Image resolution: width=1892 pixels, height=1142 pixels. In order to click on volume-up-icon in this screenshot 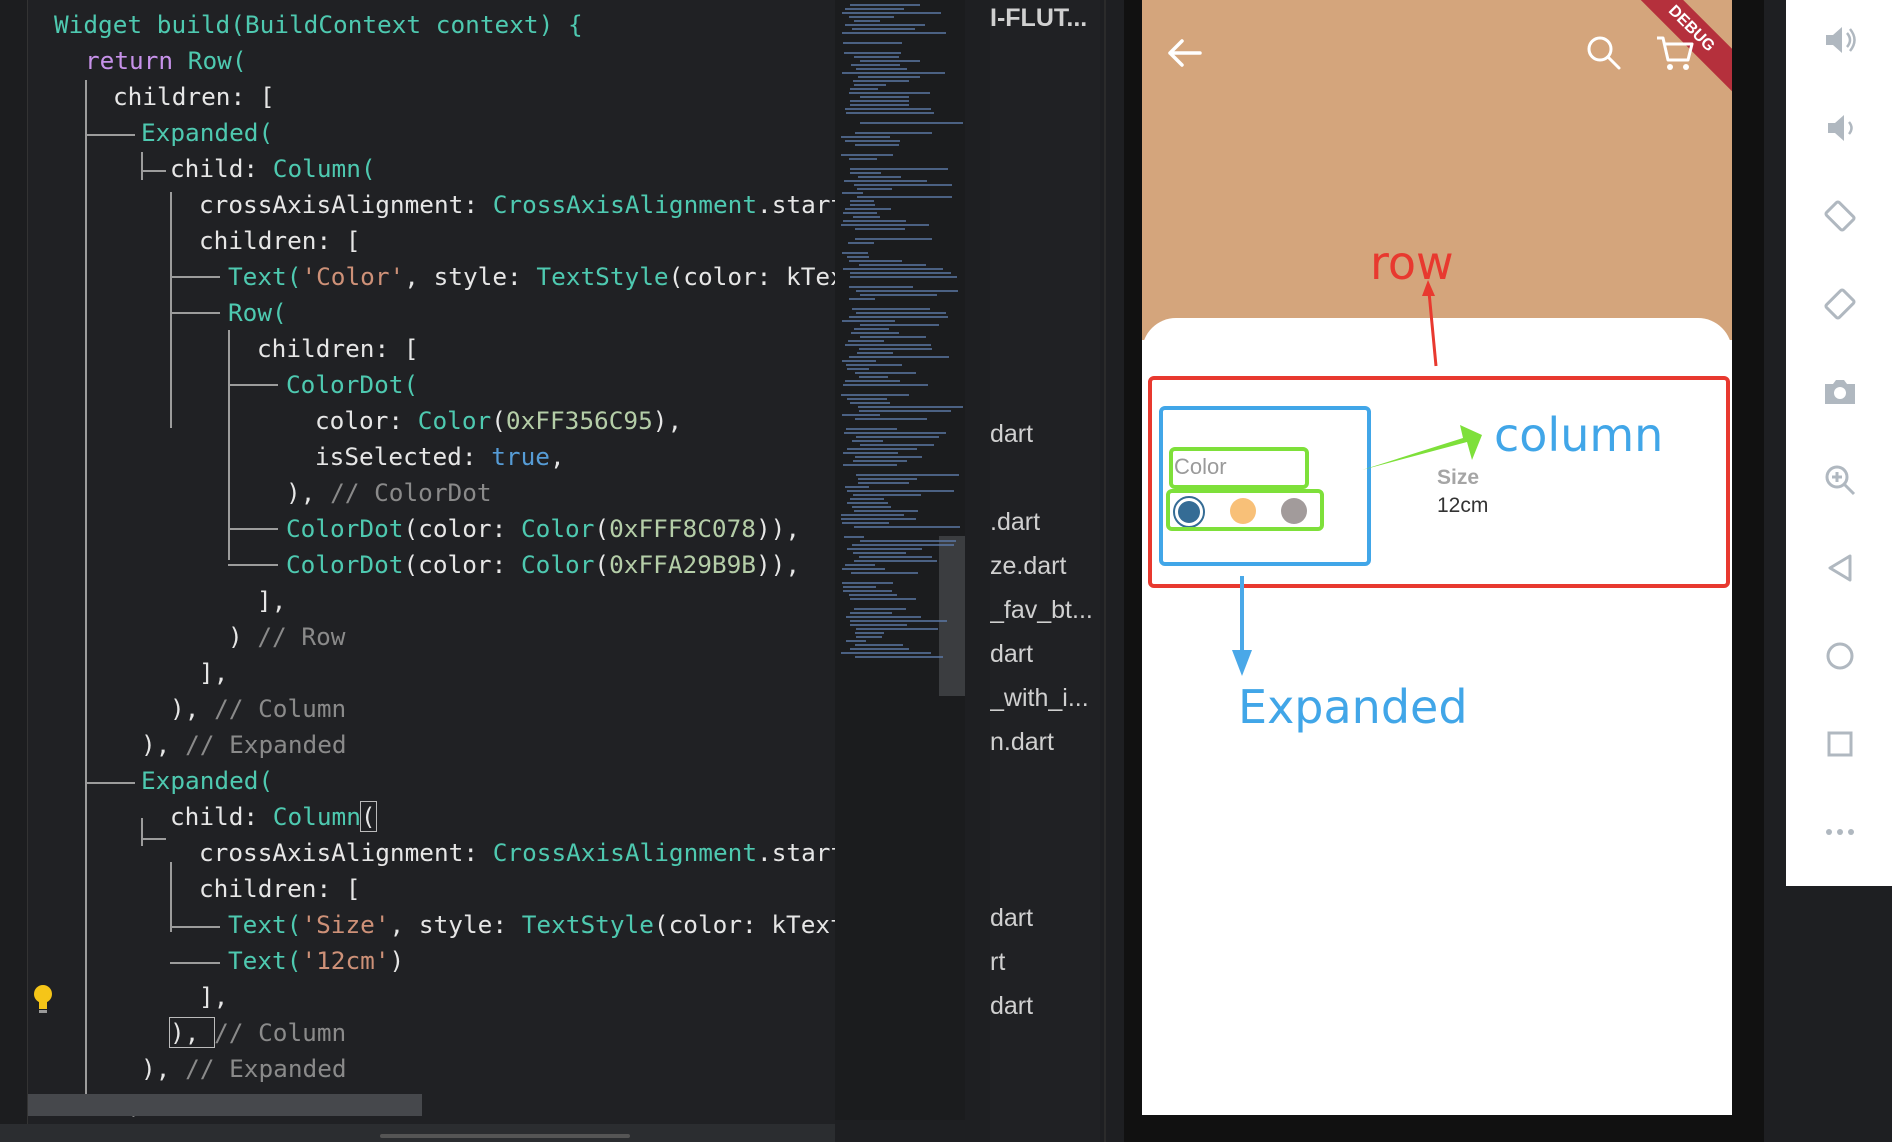, I will do `click(1840, 40)`.